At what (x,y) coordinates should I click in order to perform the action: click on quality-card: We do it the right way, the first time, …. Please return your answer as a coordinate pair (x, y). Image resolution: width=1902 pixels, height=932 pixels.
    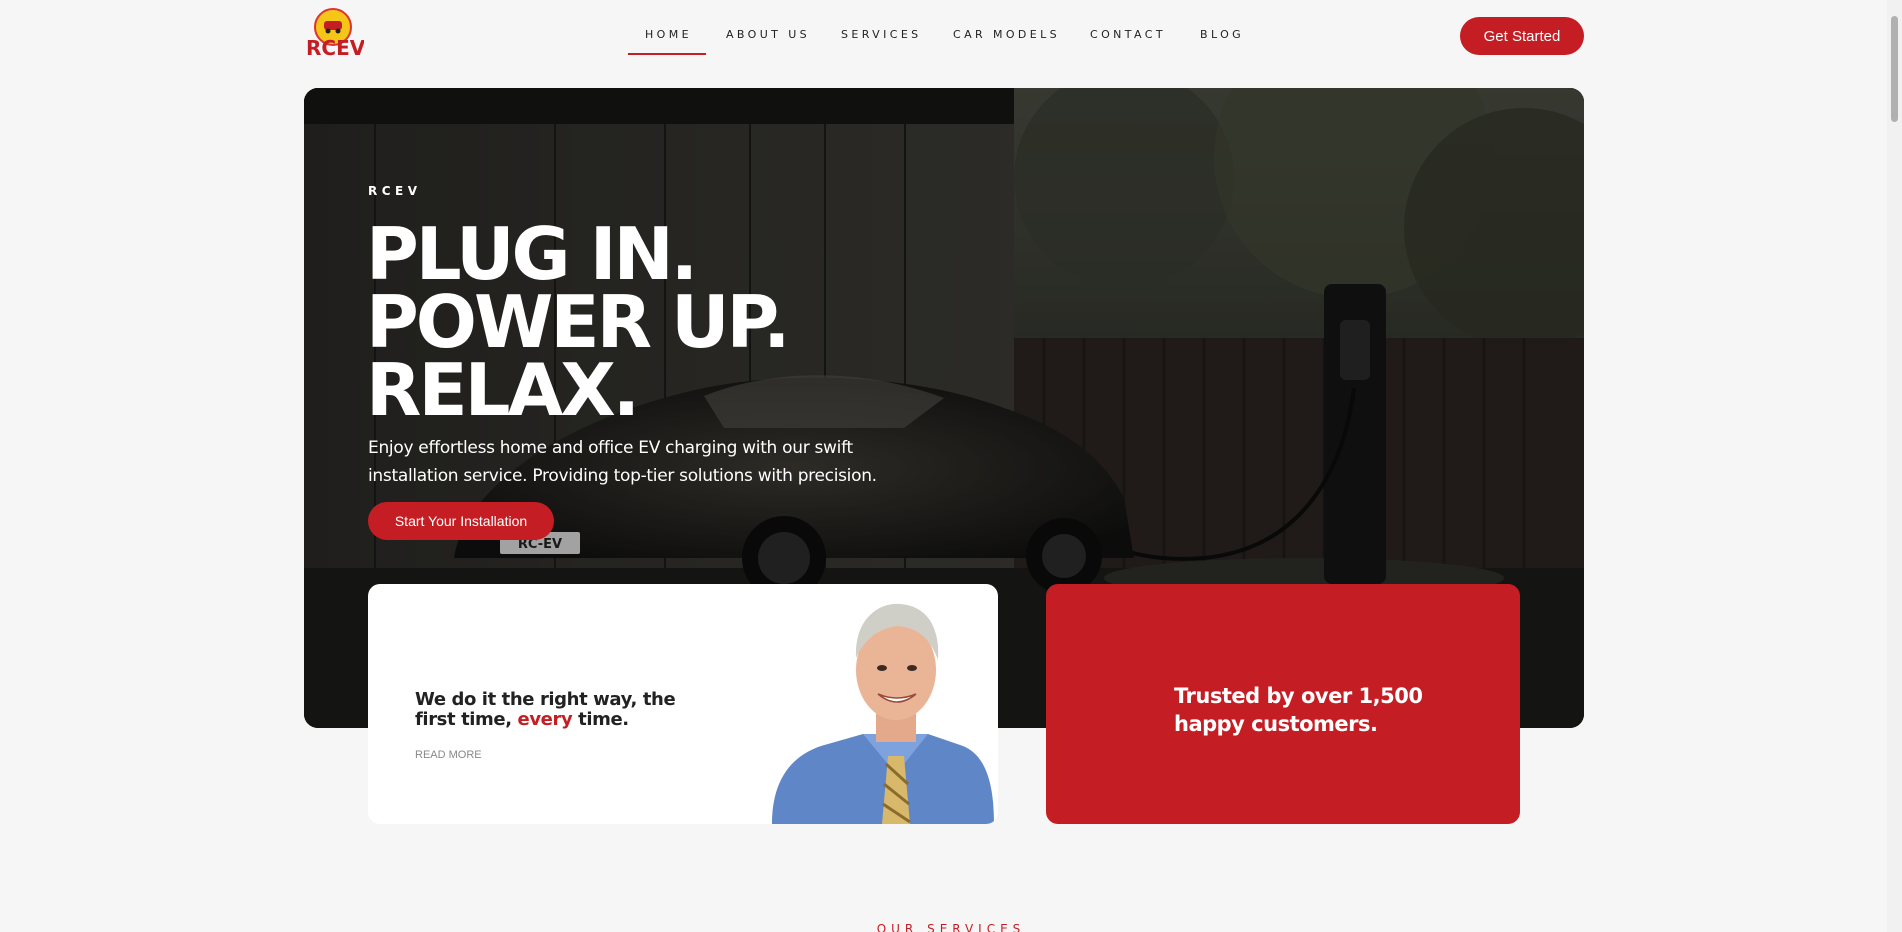
    Looking at the image, I should click on (683, 704).